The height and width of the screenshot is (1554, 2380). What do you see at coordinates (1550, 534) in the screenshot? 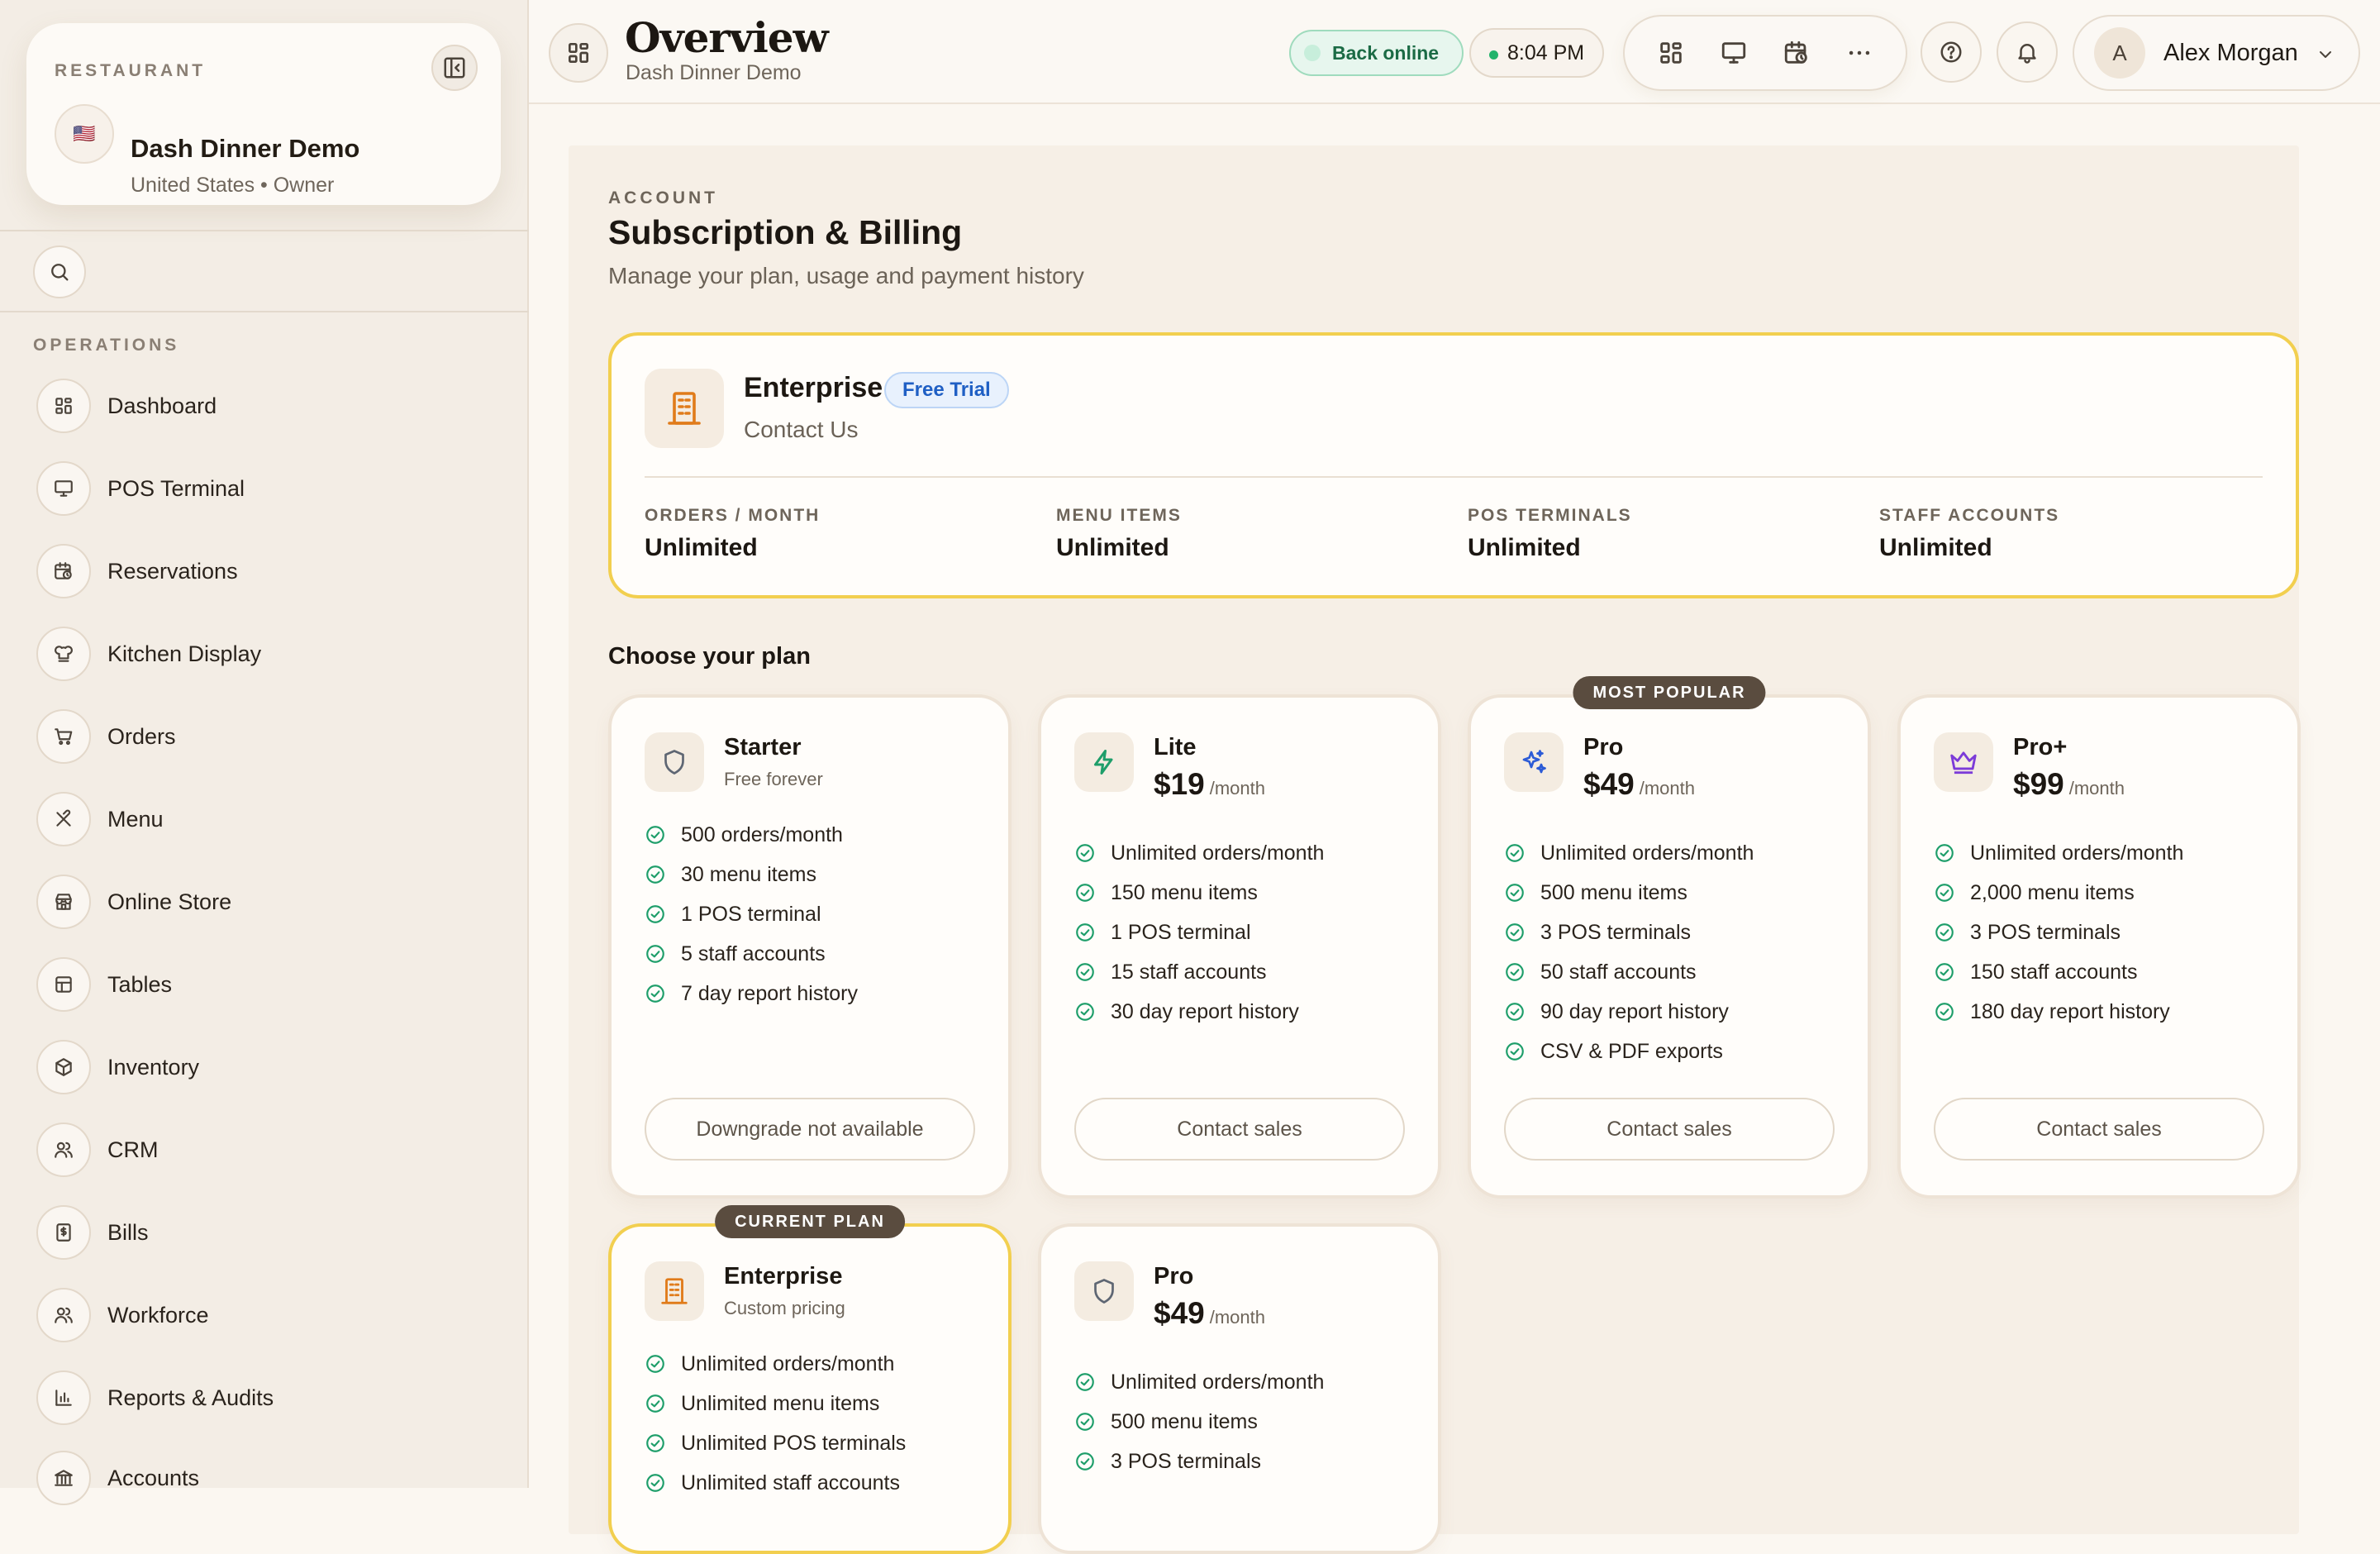
I see `stat-pos-terminals: POS TERMINALS Unlimited` at bounding box center [1550, 534].